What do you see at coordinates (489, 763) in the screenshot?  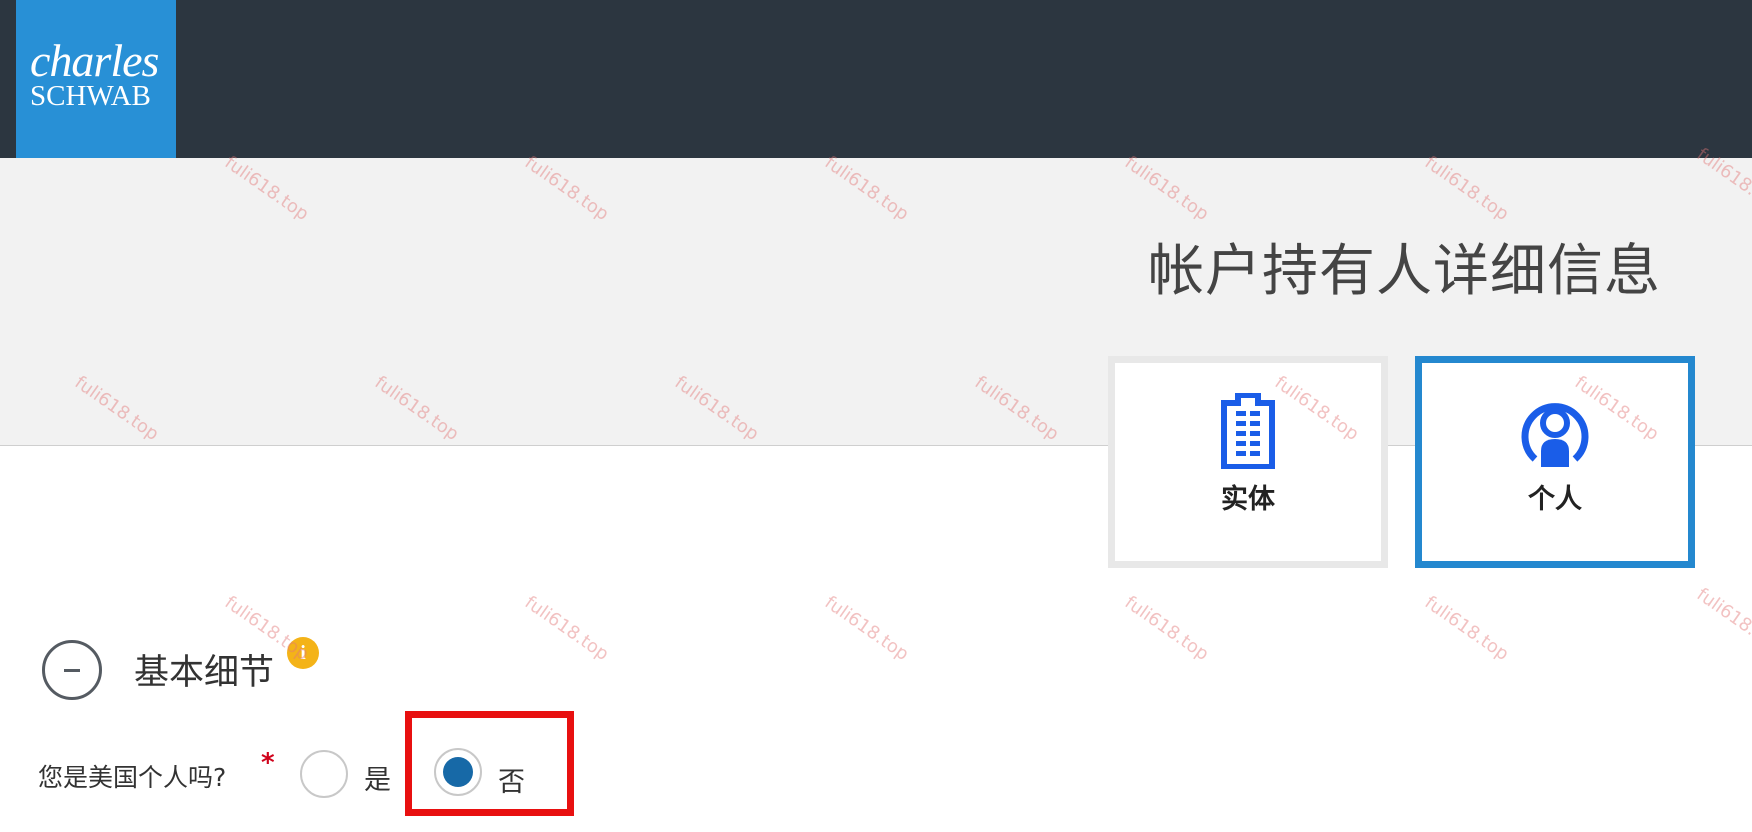 I see `annotation-highlight-box` at bounding box center [489, 763].